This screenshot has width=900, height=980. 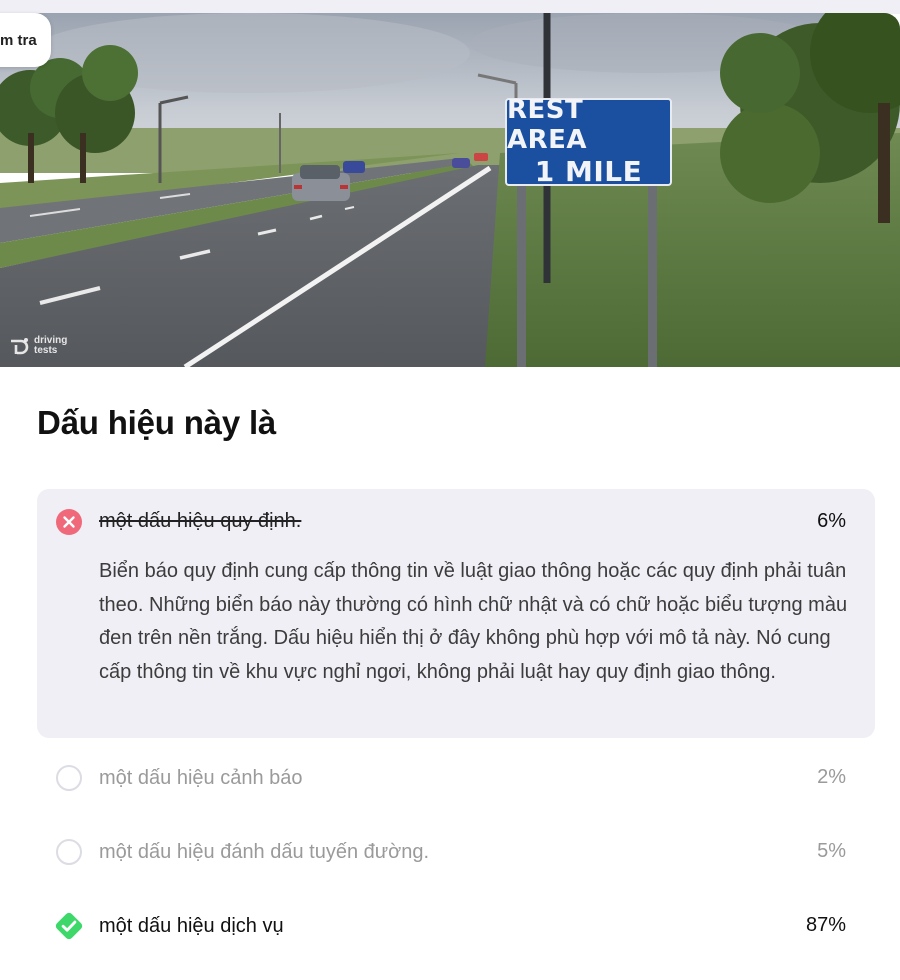 What do you see at coordinates (46, 350) in the screenshot?
I see `logo-line-2: tests` at bounding box center [46, 350].